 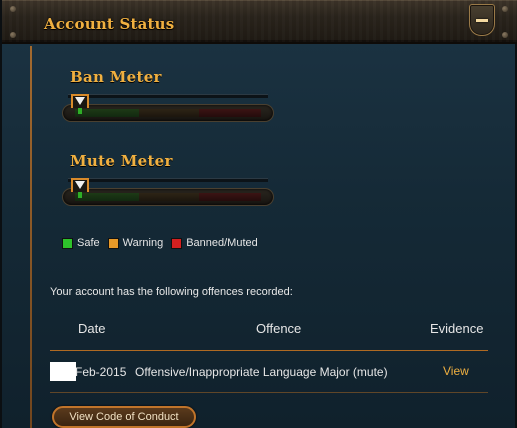 I want to click on column-header-evidence: Evidence, so click(x=457, y=328).